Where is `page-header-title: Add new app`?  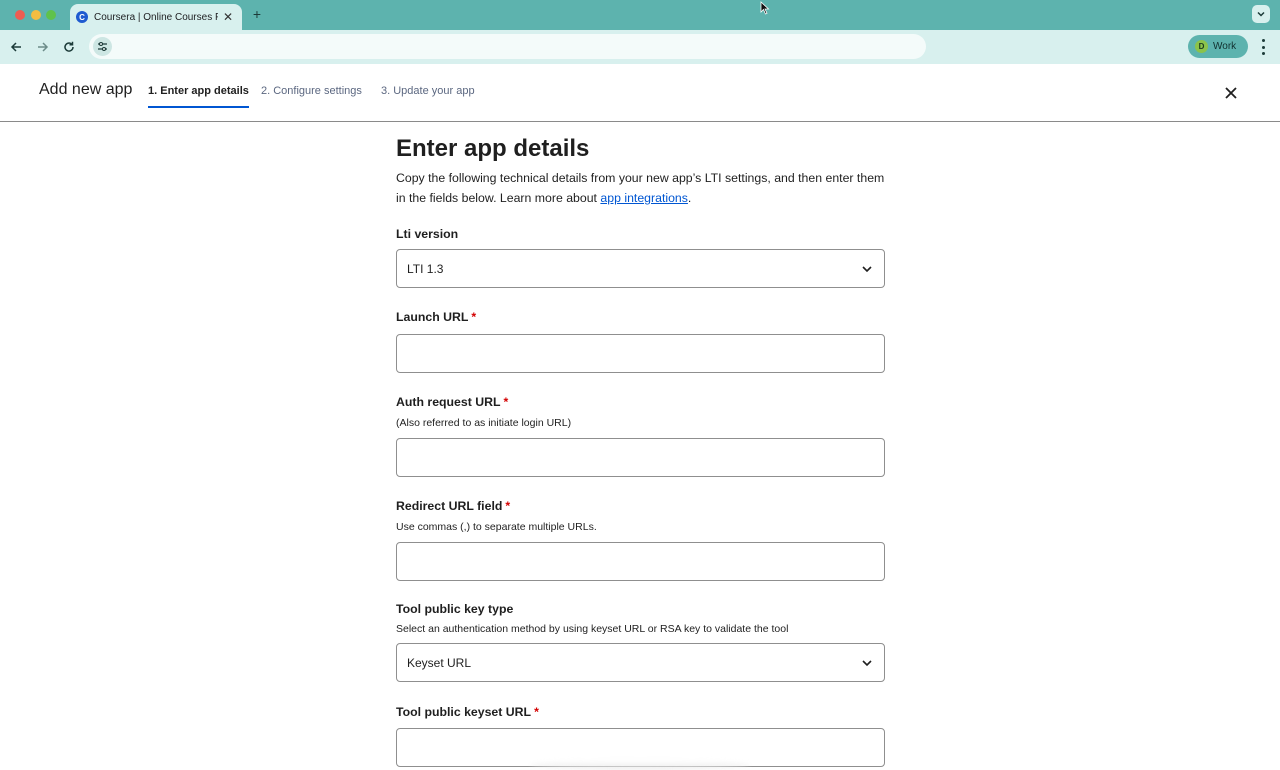 page-header-title: Add new app is located at coordinates (86, 89).